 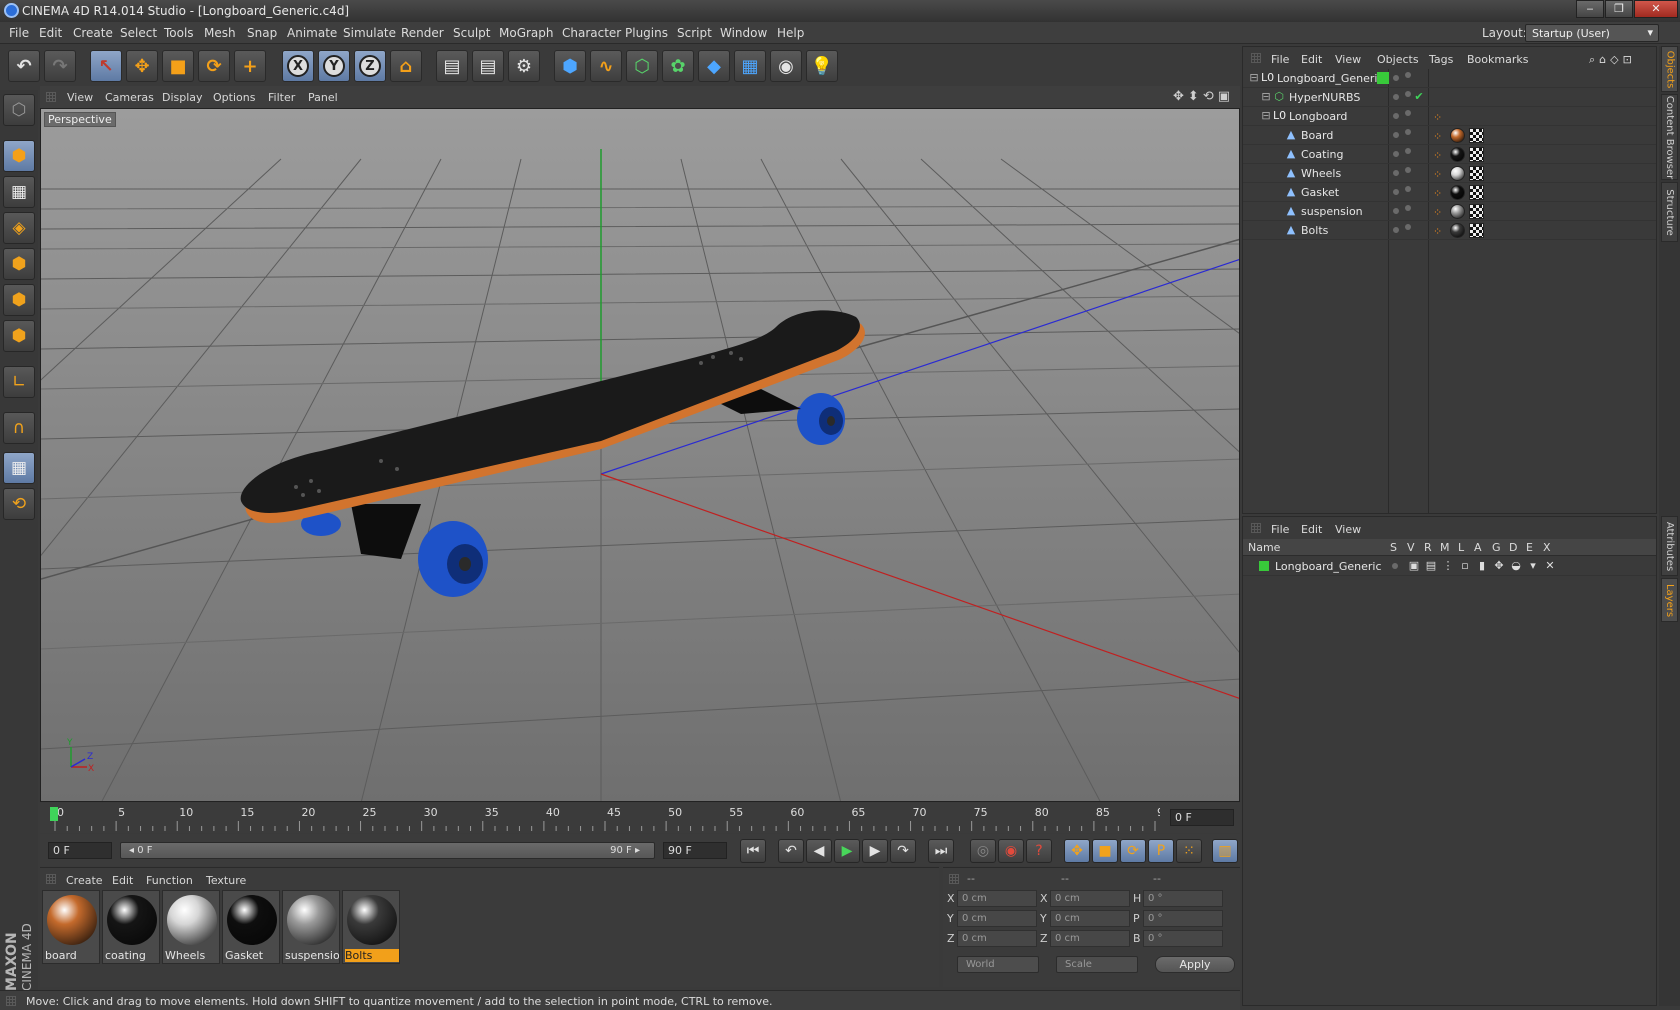 I want to click on start-frame-field: 0 F, so click(x=80, y=850).